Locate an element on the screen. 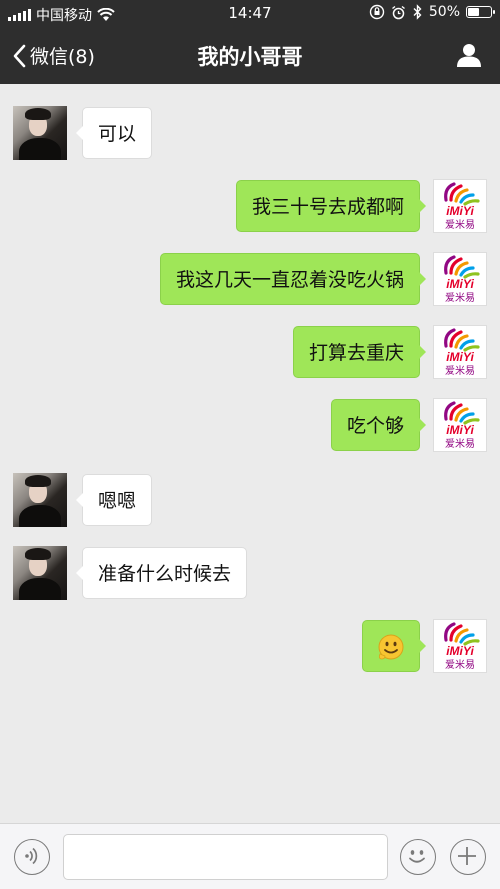  message-bubble-friend: 嗯嗯 is located at coordinates (114, 500).